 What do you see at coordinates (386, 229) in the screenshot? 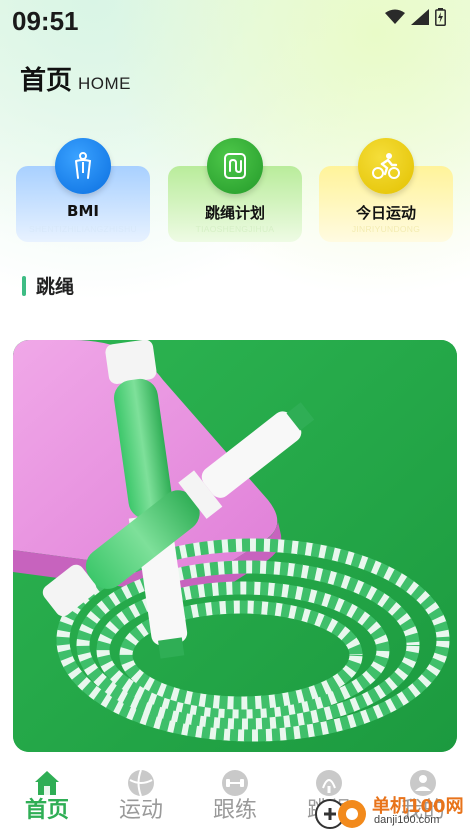
I see `today-sport-card-pinyin: JINRIYUNDONG` at bounding box center [386, 229].